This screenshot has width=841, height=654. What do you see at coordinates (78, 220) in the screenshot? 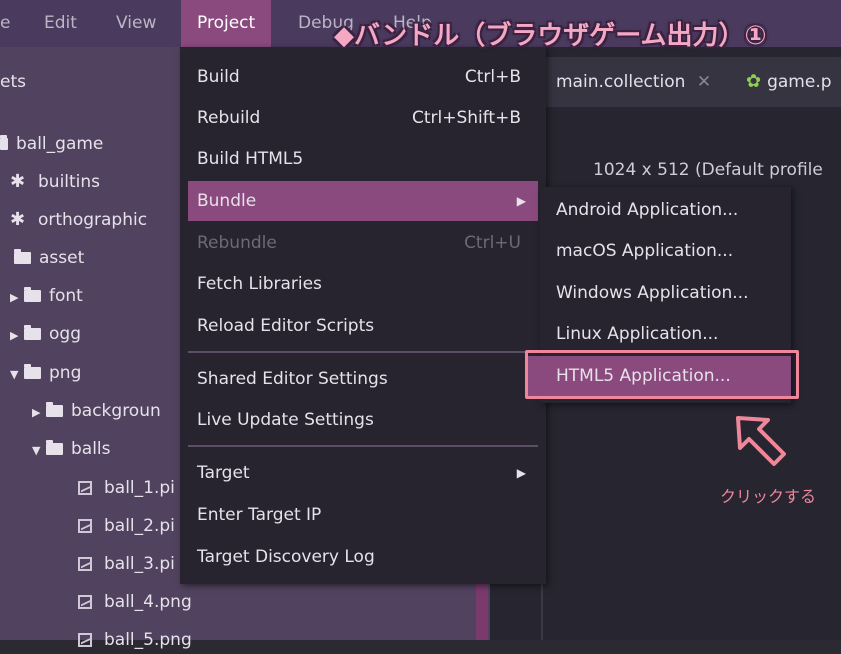
I see `tree-item-orthographic: ✱ orthographic` at bounding box center [78, 220].